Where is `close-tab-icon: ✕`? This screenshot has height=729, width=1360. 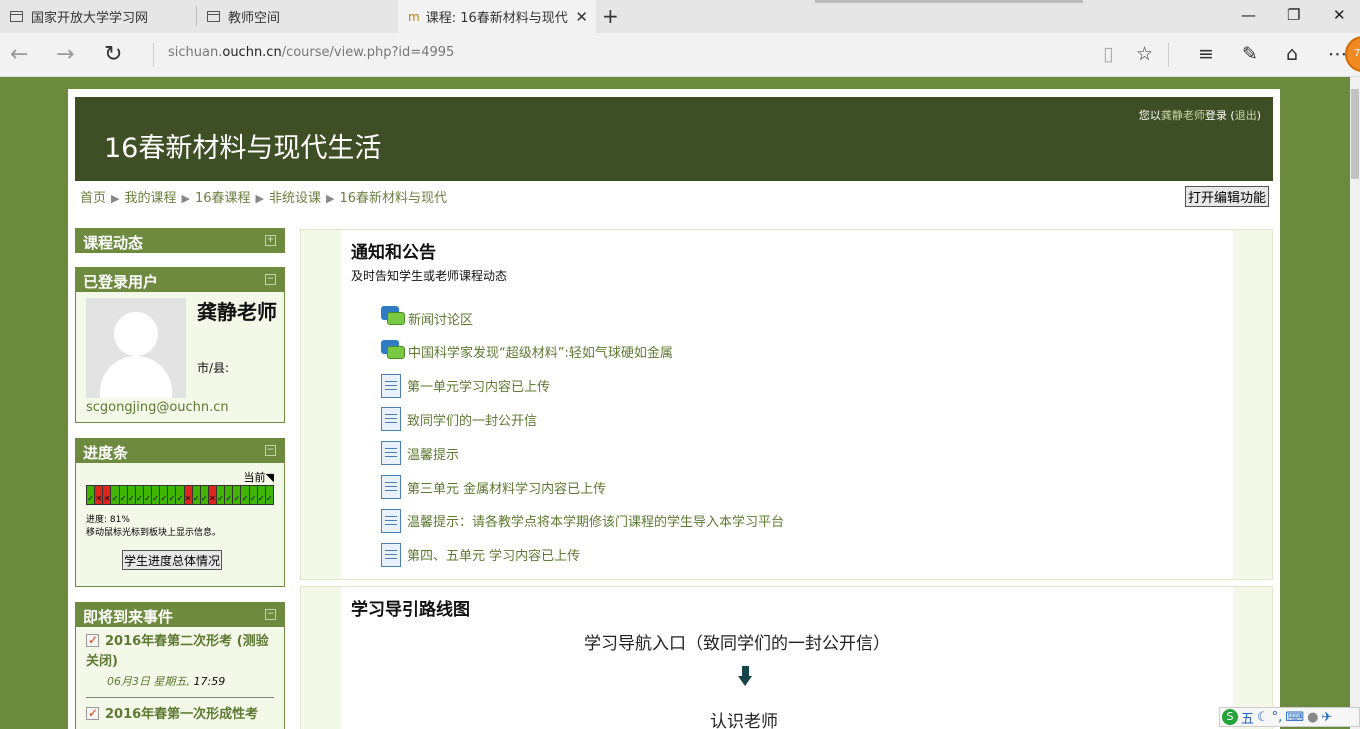 close-tab-icon: ✕ is located at coordinates (581, 17).